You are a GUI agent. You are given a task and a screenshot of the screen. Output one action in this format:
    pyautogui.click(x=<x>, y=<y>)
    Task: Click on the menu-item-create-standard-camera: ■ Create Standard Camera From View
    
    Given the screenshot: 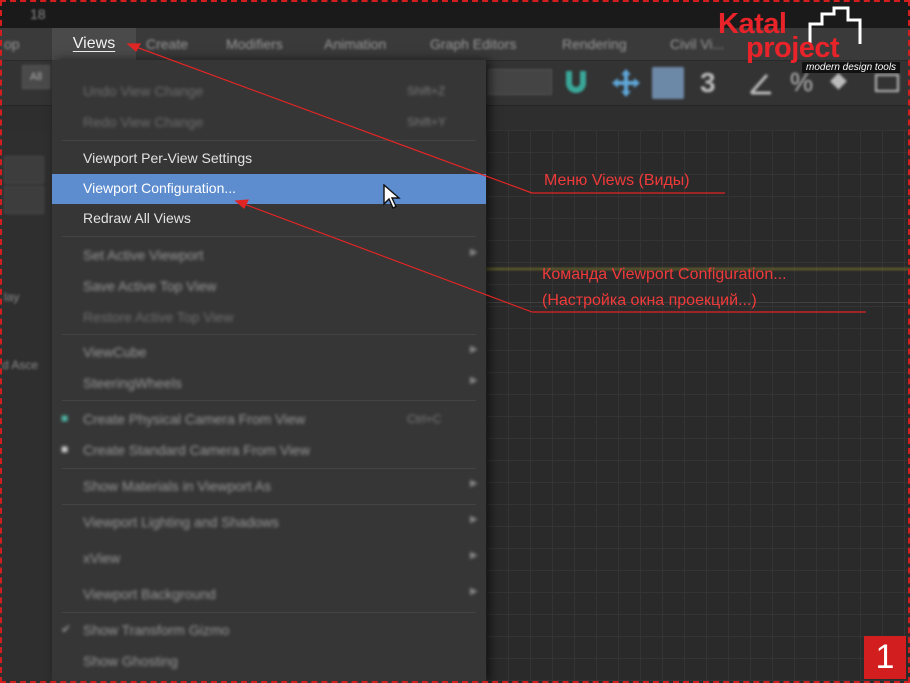 What is the action you would take?
    pyautogui.click(x=269, y=451)
    